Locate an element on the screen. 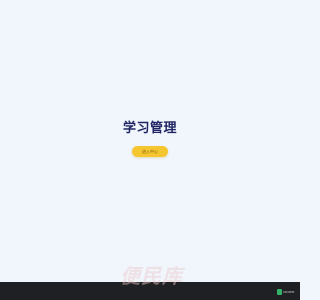  brand-logo-icon is located at coordinates (279, 292).